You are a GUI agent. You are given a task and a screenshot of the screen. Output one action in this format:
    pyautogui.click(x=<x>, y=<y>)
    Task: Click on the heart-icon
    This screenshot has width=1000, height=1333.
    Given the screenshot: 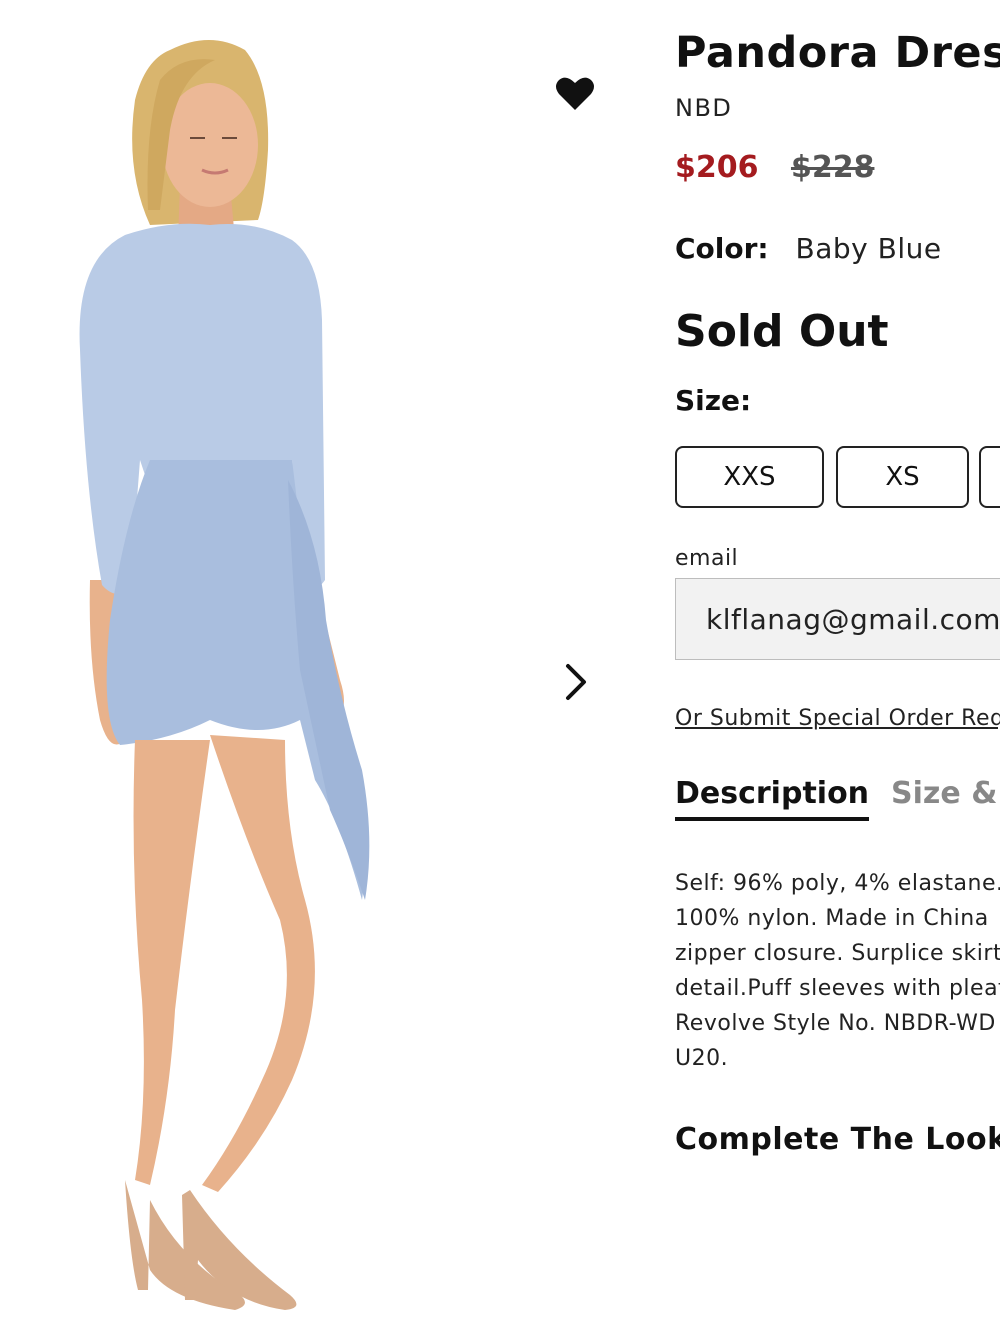 What is the action you would take?
    pyautogui.click(x=575, y=94)
    